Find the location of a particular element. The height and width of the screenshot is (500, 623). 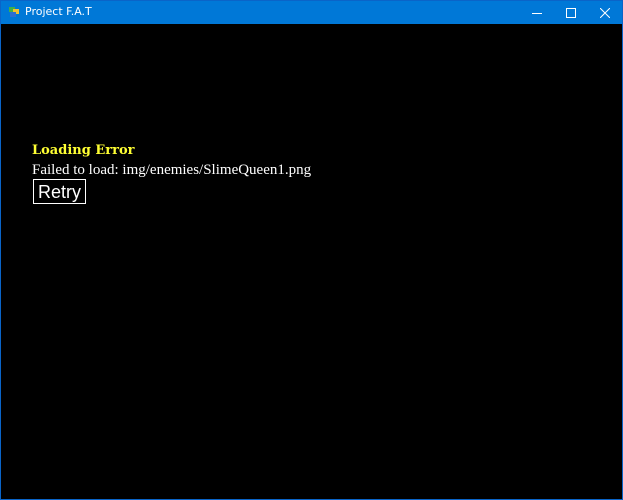

close-button is located at coordinates (604, 12).